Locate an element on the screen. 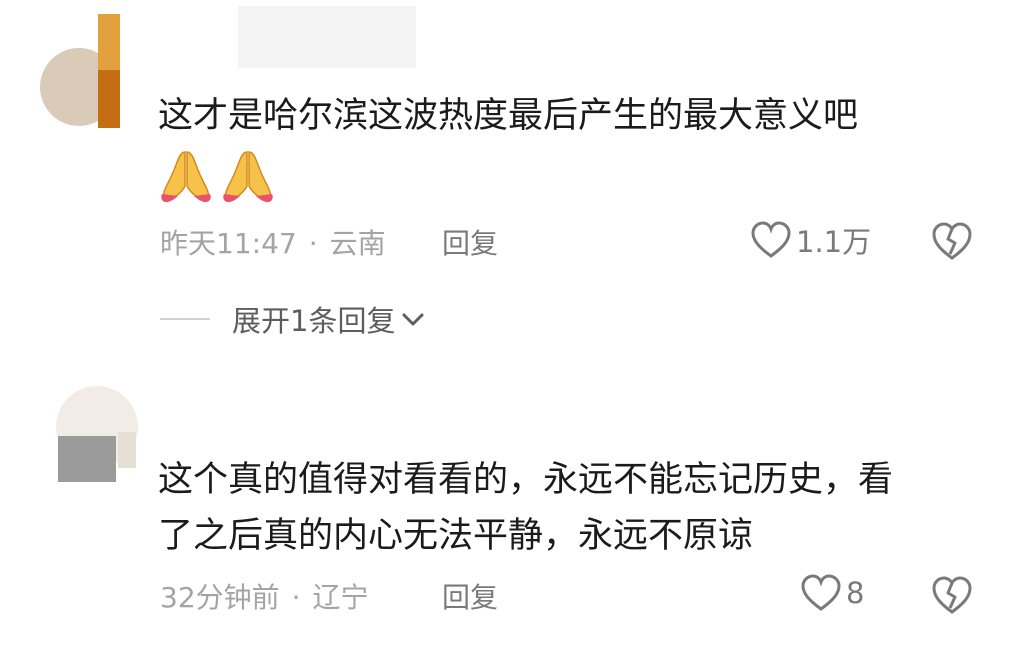  like-count: 8 is located at coordinates (855, 593).